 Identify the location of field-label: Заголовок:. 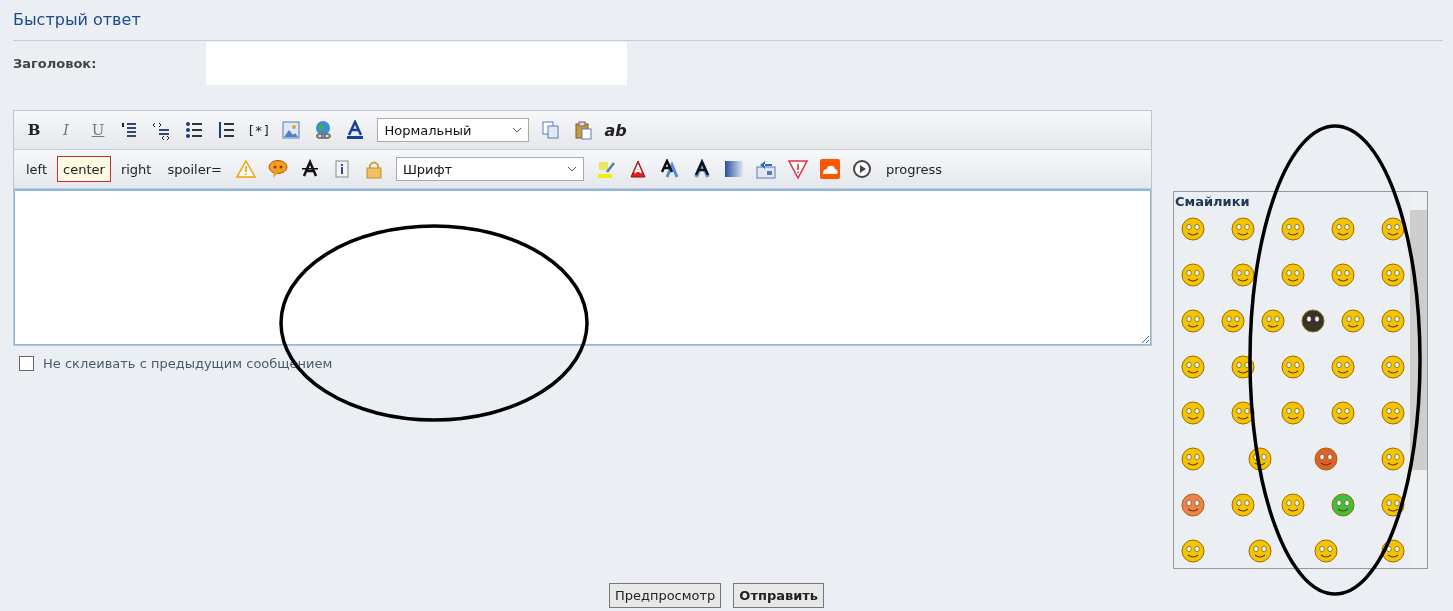
(55, 63).